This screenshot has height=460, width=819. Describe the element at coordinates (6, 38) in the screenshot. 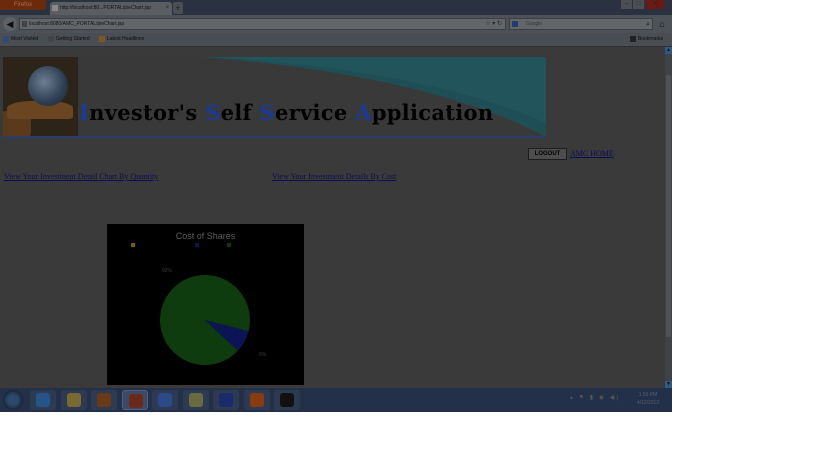

I see `most-visited-icon` at that location.